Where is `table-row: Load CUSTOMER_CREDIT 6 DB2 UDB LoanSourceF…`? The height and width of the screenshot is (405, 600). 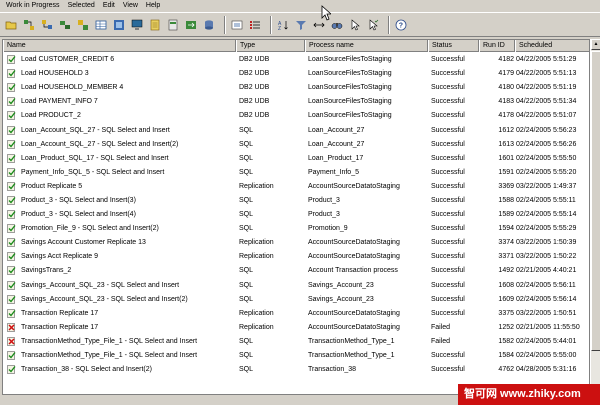 table-row: Load CUSTOMER_CREDIT 6 DB2 UDB LoanSourceF… is located at coordinates (296, 60).